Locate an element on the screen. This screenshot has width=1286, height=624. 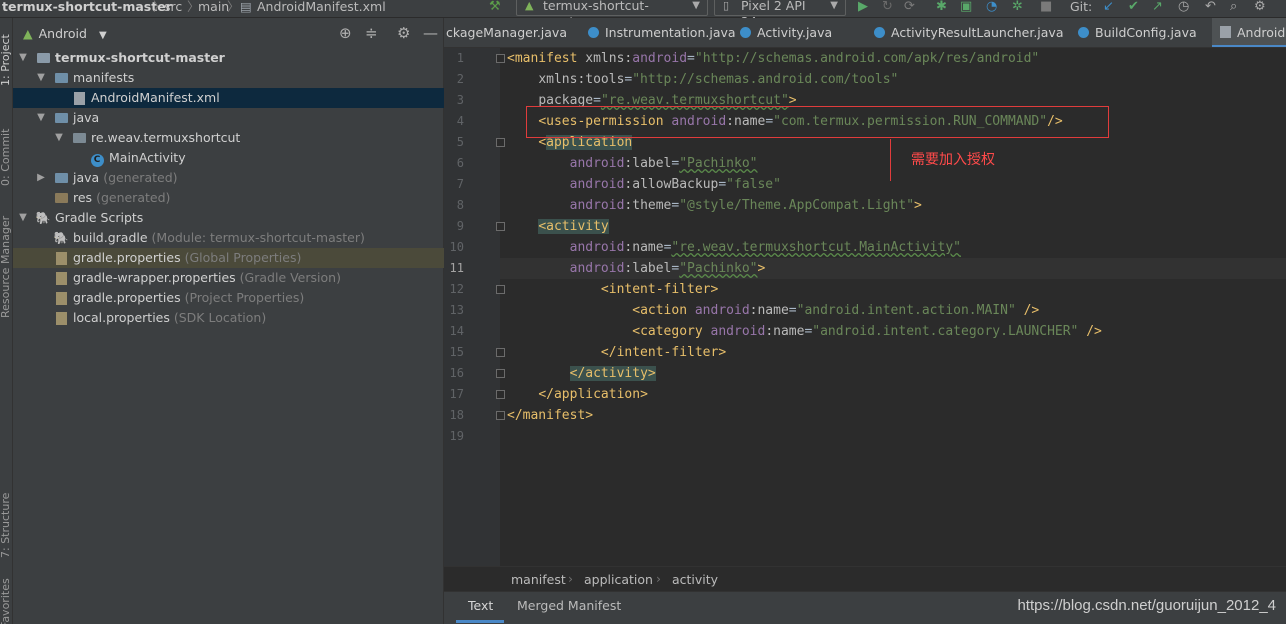
tree-item-main-activity: C MainActivity is located at coordinates (228, 158).